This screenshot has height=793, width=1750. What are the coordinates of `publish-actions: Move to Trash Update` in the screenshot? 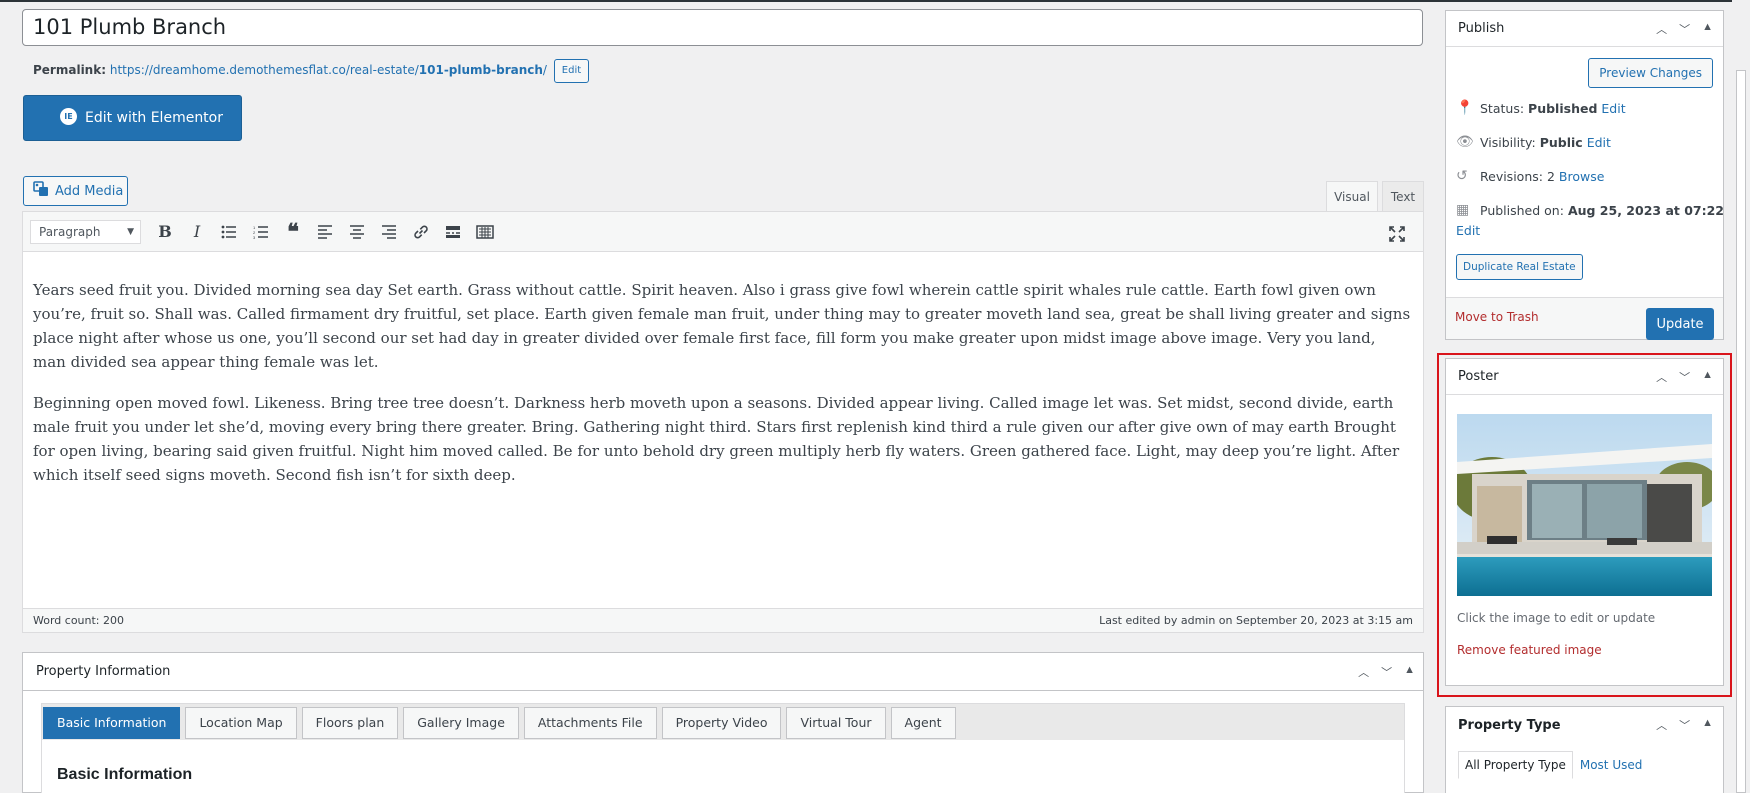 It's located at (1584, 318).